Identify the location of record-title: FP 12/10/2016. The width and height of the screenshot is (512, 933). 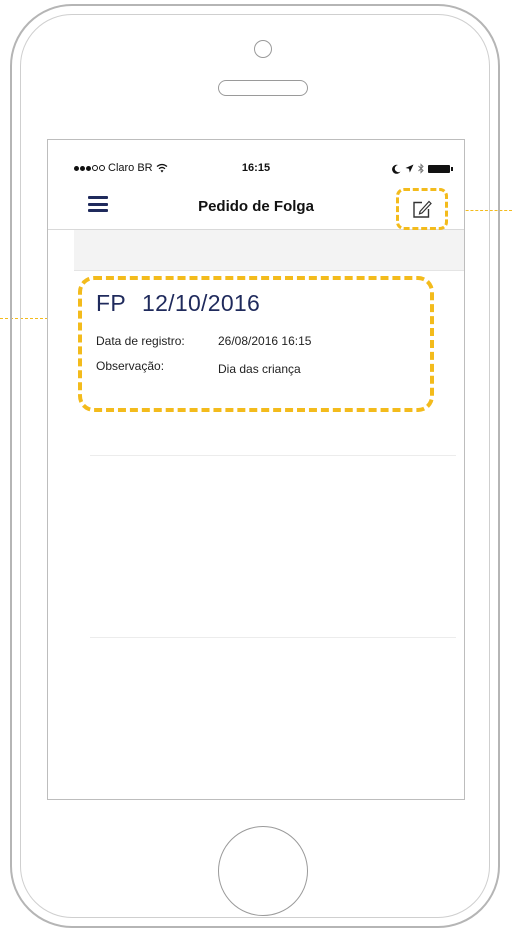
(178, 303).